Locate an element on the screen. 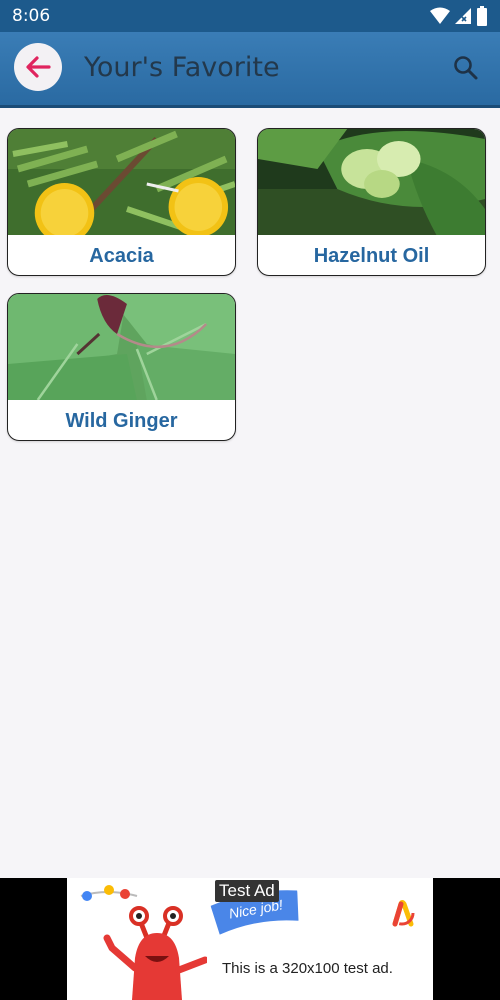 The width and height of the screenshot is (500, 1000). favorite-card-wild-ginger: Wild Ginger is located at coordinates (121, 367).